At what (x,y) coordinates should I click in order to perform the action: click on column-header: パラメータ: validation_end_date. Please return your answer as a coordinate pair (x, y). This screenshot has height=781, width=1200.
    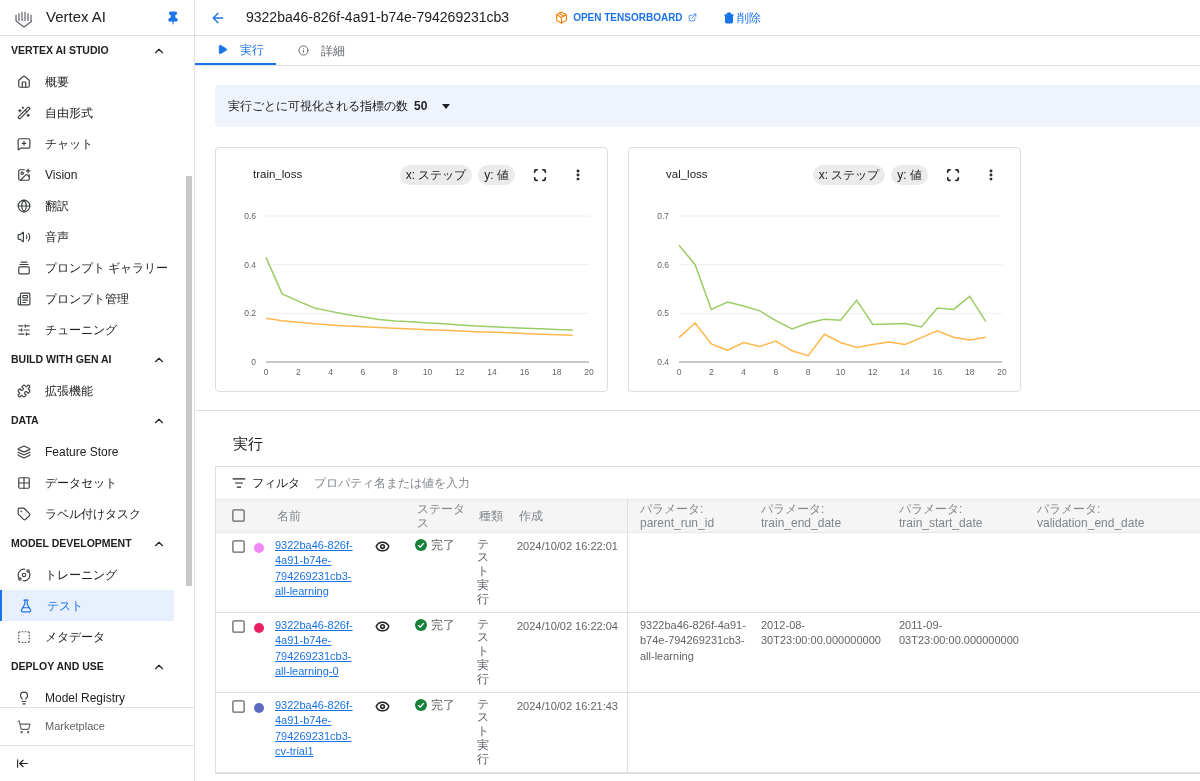
    Looking at the image, I should click on (1117, 515).